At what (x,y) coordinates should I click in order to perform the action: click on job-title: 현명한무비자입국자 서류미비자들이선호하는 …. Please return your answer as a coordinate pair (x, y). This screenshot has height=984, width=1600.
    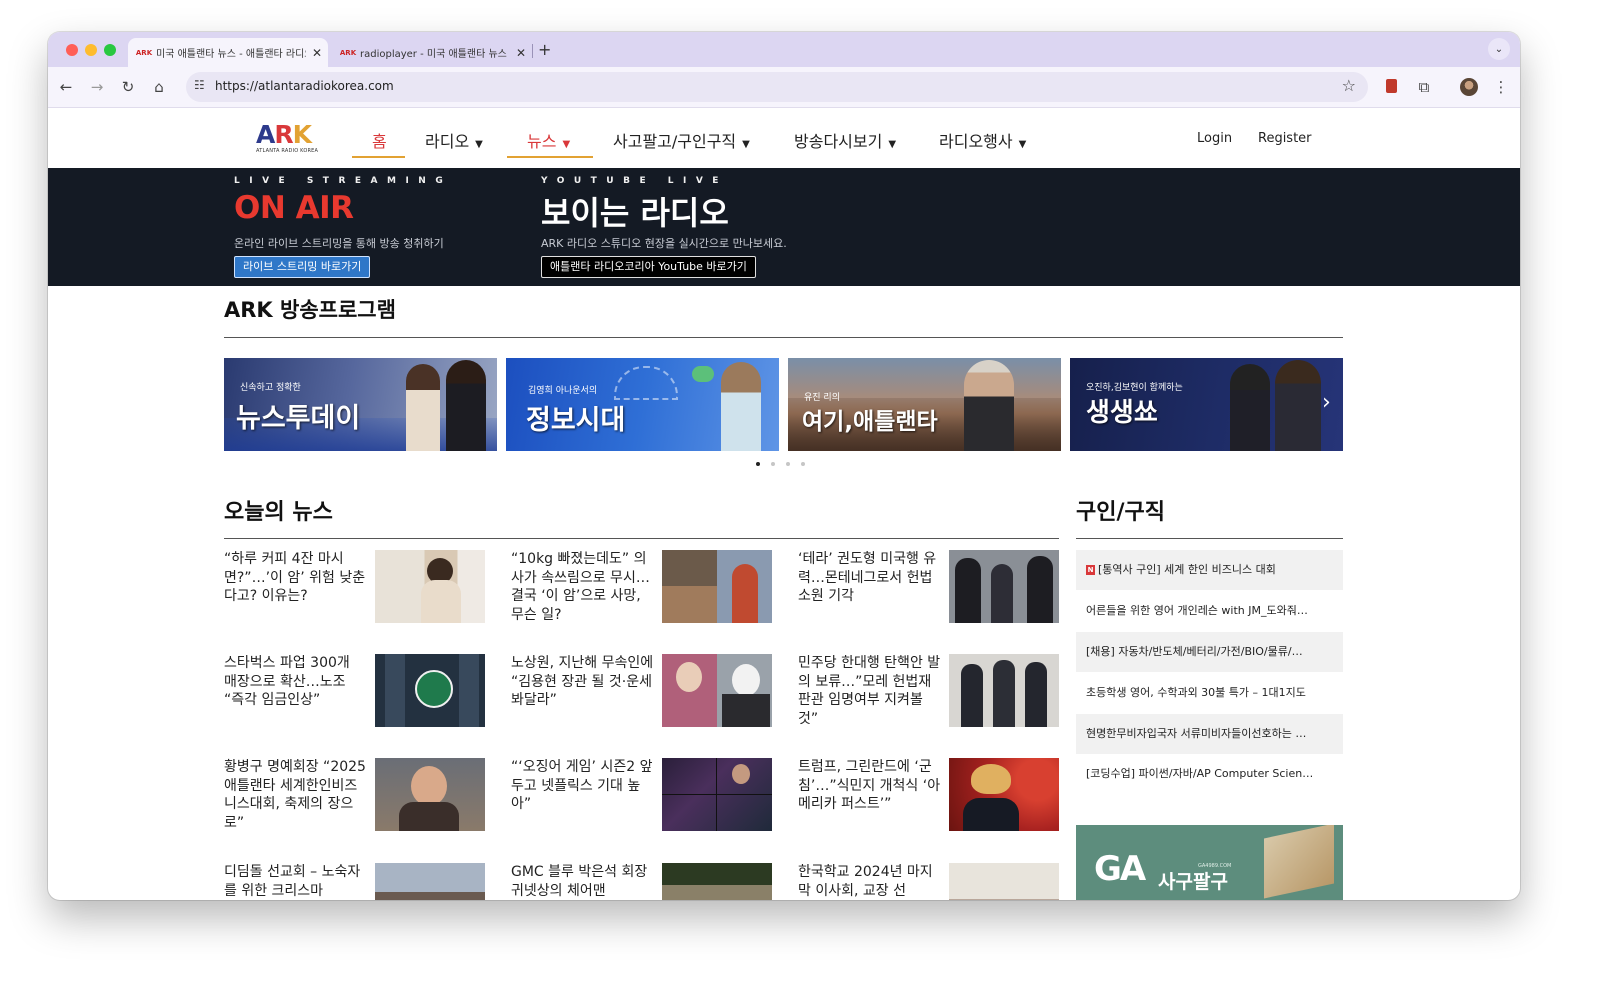
    Looking at the image, I should click on (1196, 733).